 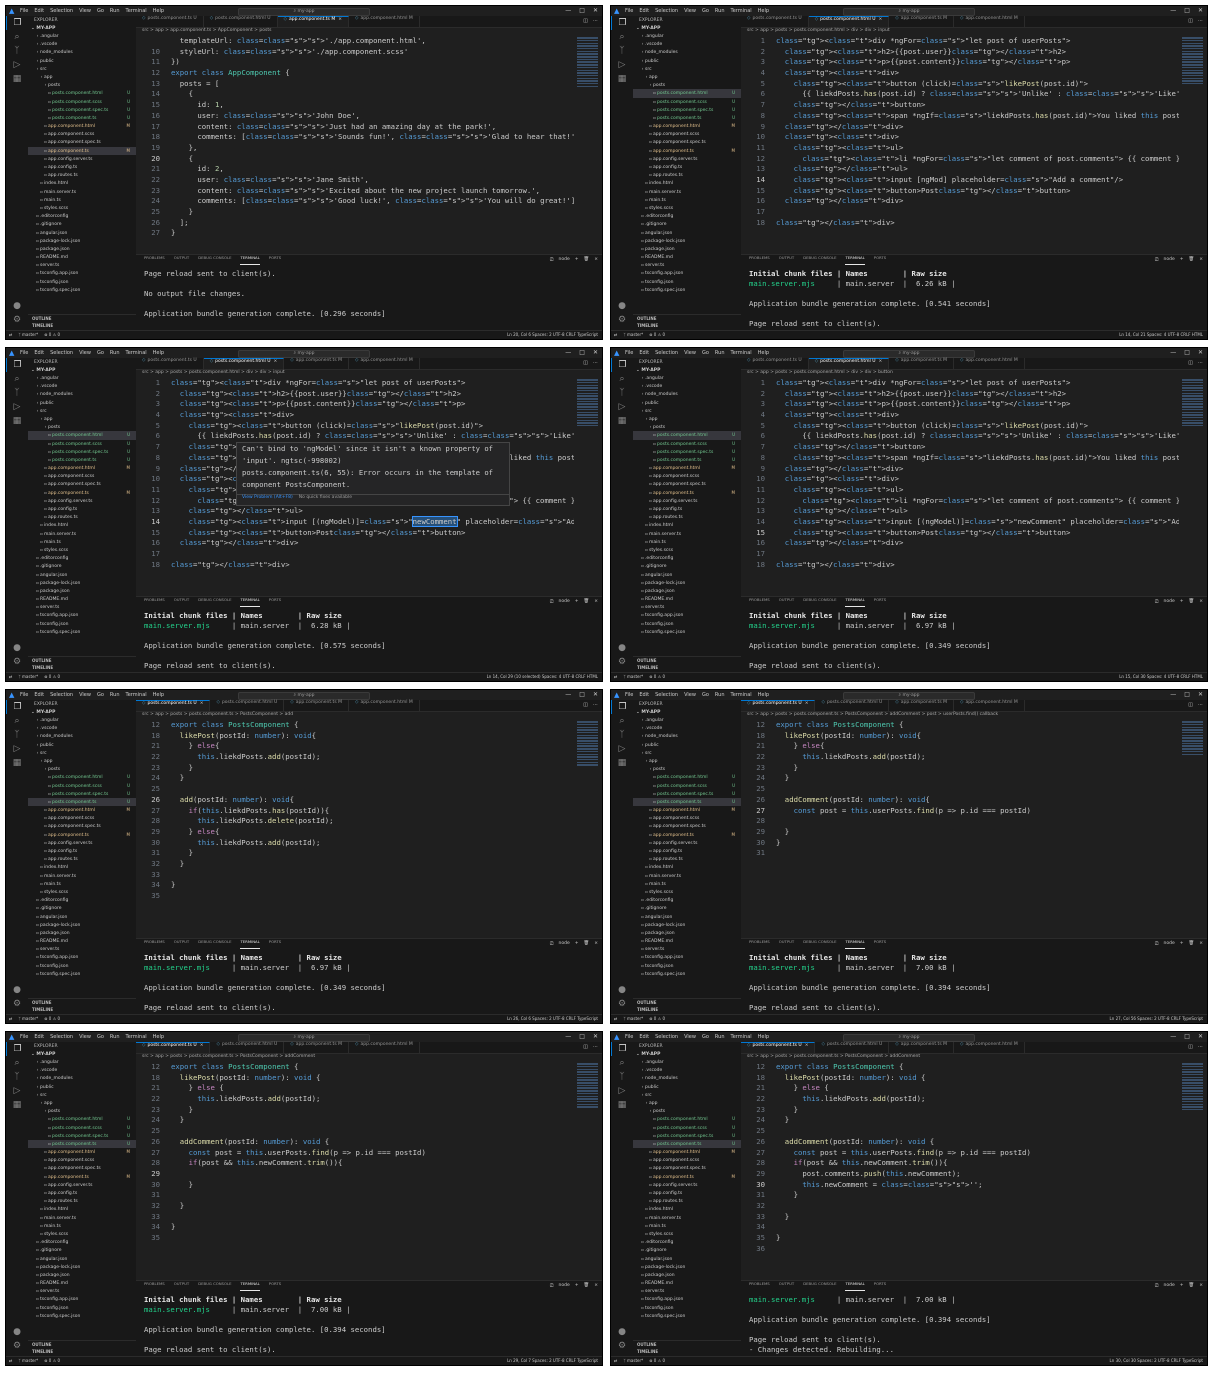 What do you see at coordinates (355, 1120) in the screenshot?
I see `code-line: 24 }` at bounding box center [355, 1120].